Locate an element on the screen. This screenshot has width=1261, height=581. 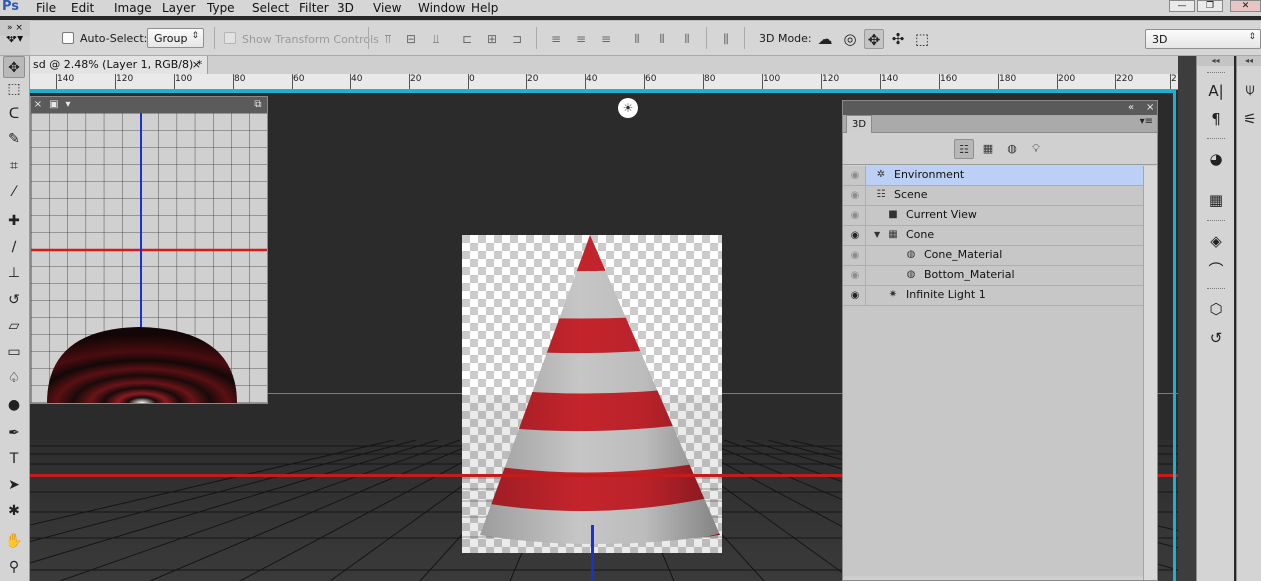
panel-menu-icon: ▾≡ is located at coordinates (1146, 121).